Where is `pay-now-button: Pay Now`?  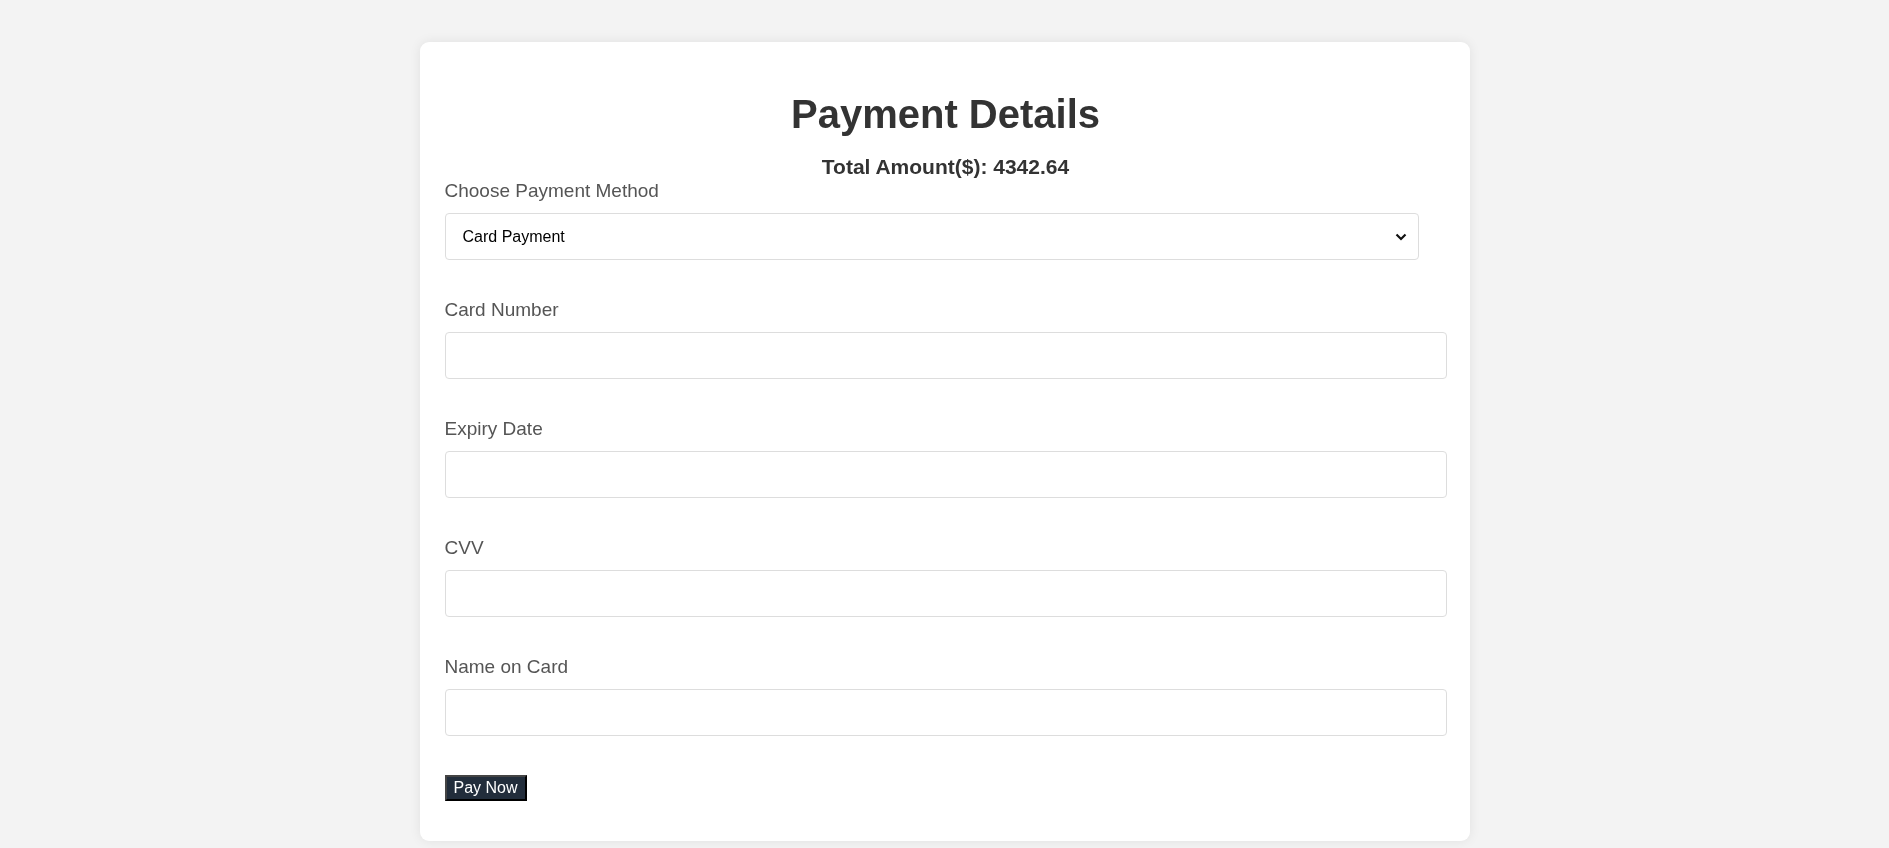
pay-now-button: Pay Now is located at coordinates (485, 788).